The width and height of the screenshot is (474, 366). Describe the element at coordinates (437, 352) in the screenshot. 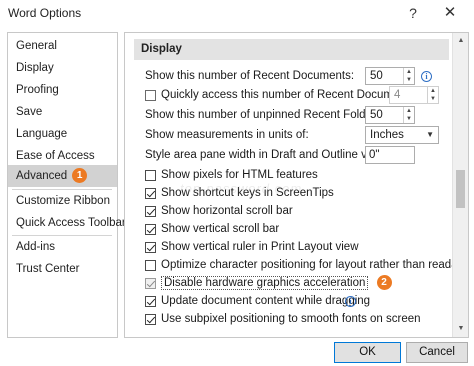

I see `cancel-button: Cancel` at that location.